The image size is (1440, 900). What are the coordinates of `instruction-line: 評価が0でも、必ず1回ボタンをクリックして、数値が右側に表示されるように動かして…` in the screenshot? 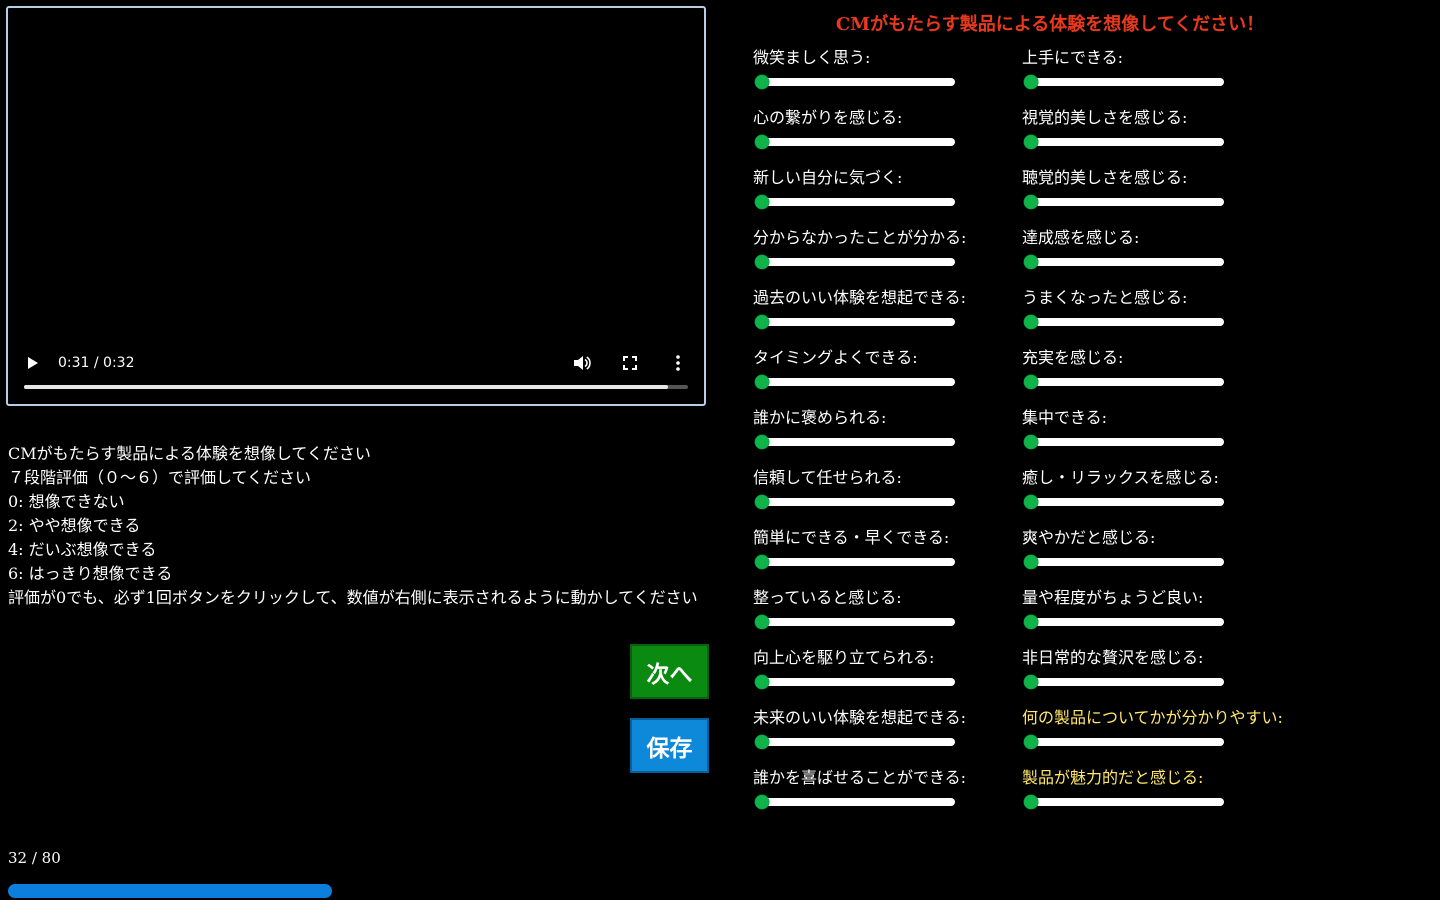 It's located at (353, 597).